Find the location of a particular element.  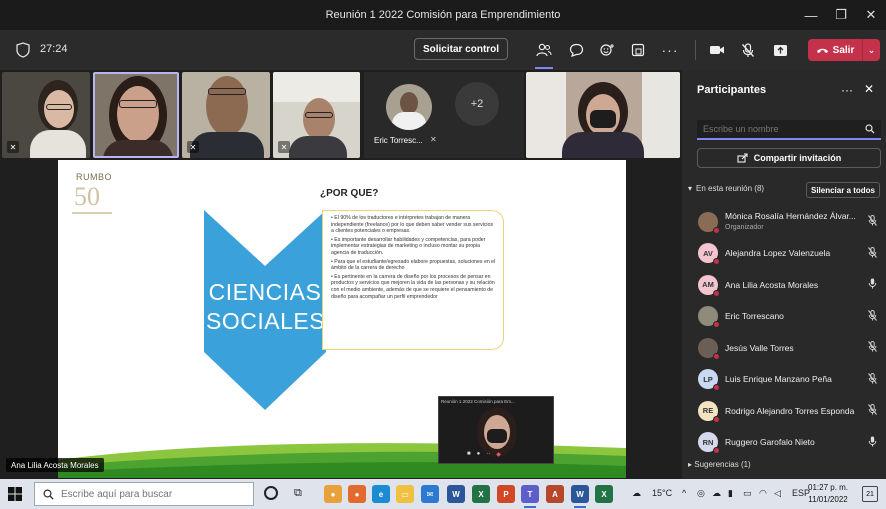

breakout-rooms-icon is located at coordinates (638, 50).